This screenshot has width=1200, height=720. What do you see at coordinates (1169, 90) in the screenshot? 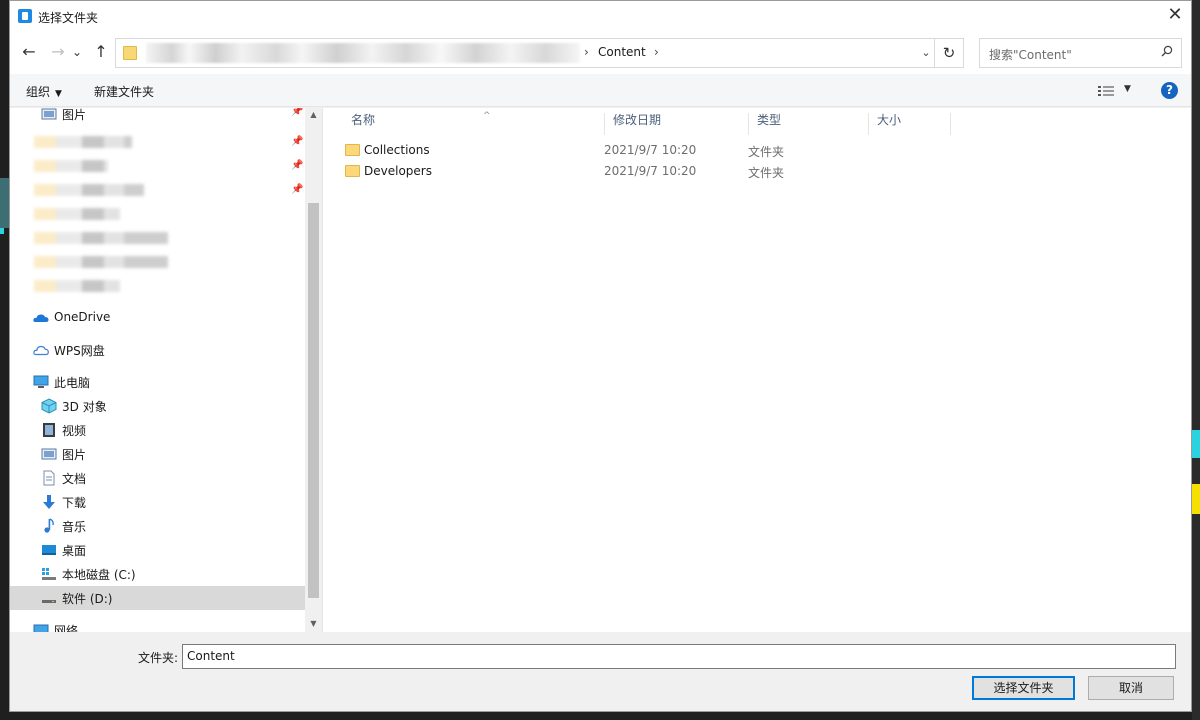
I see `help-button: ?` at bounding box center [1169, 90].